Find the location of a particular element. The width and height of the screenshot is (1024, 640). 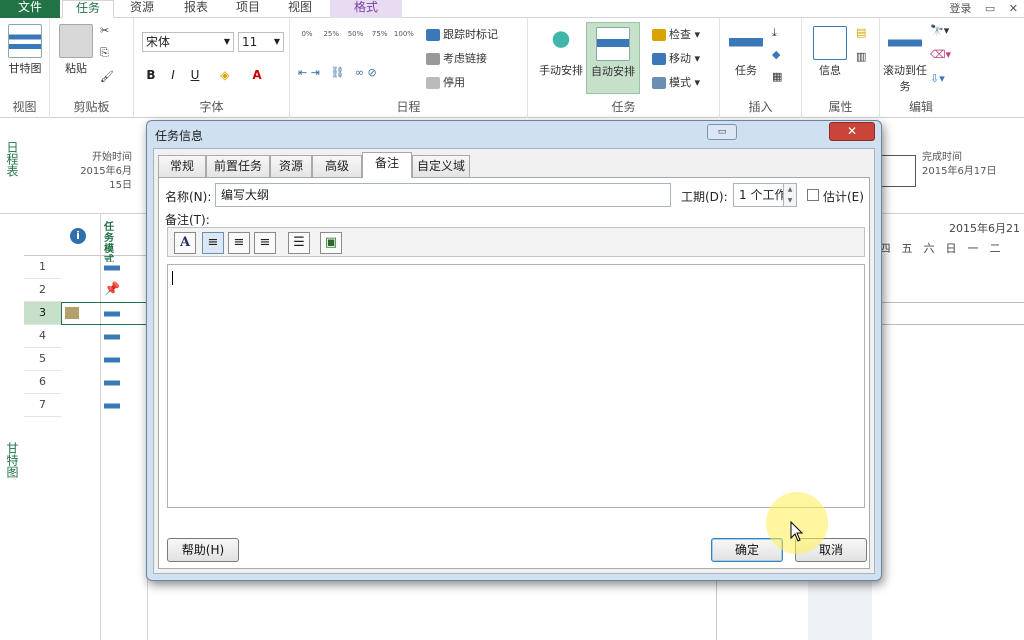

gantt-chart-button: 甘特图 is located at coordinates (25, 50).